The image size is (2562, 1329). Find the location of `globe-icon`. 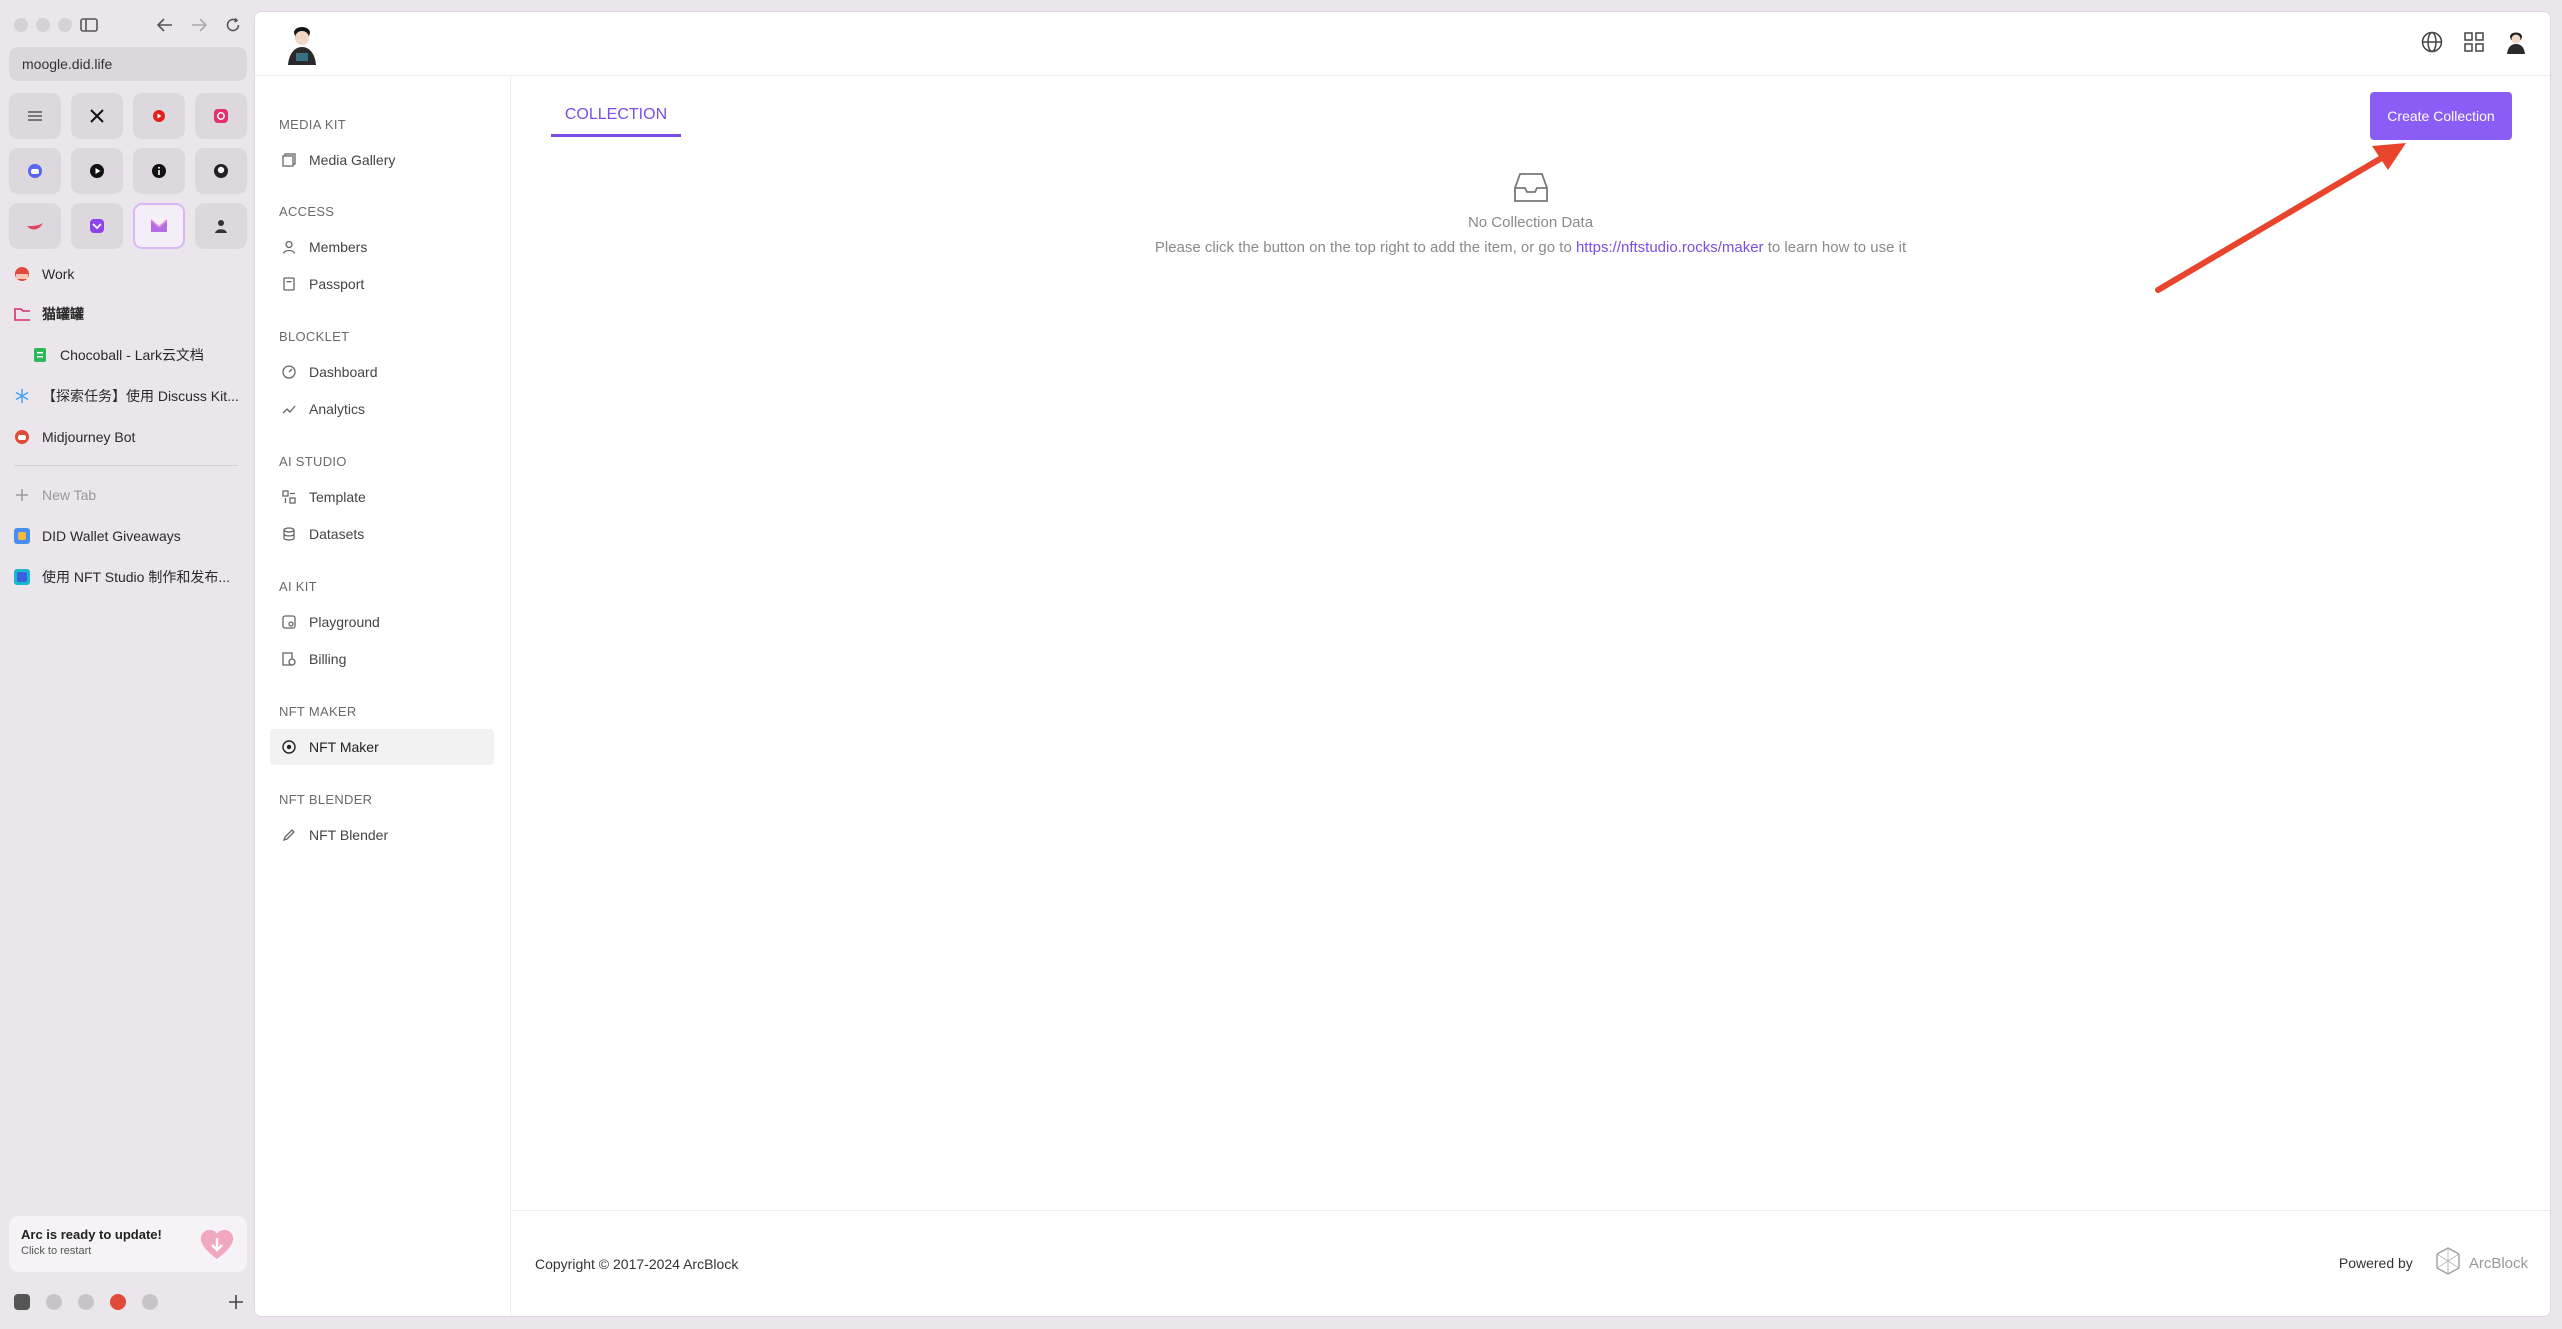

globe-icon is located at coordinates (2432, 42).